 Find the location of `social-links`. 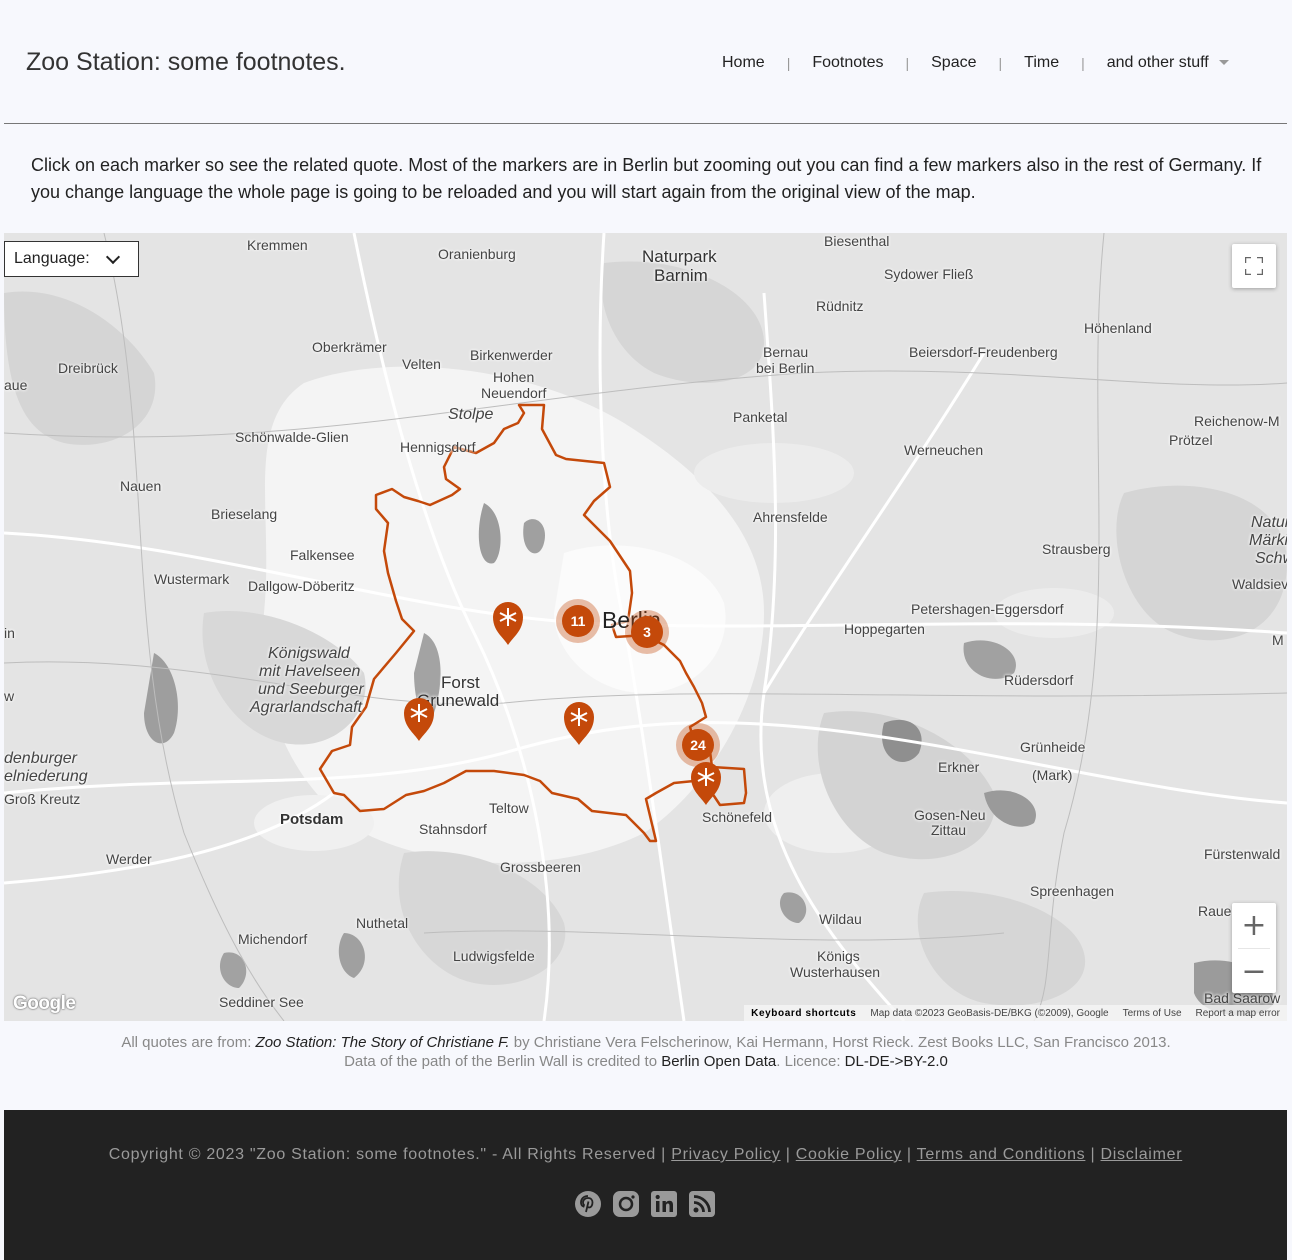

social-links is located at coordinates (645, 1204).